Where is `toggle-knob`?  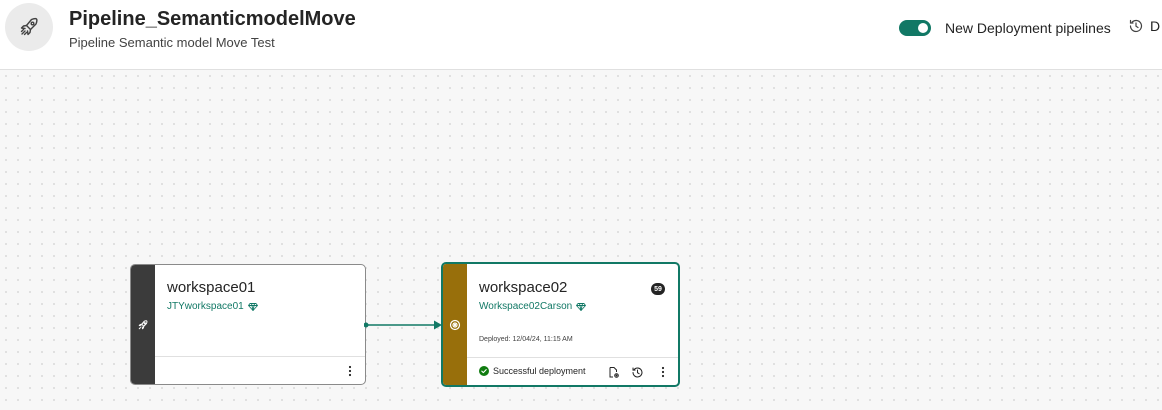 toggle-knob is located at coordinates (923, 28).